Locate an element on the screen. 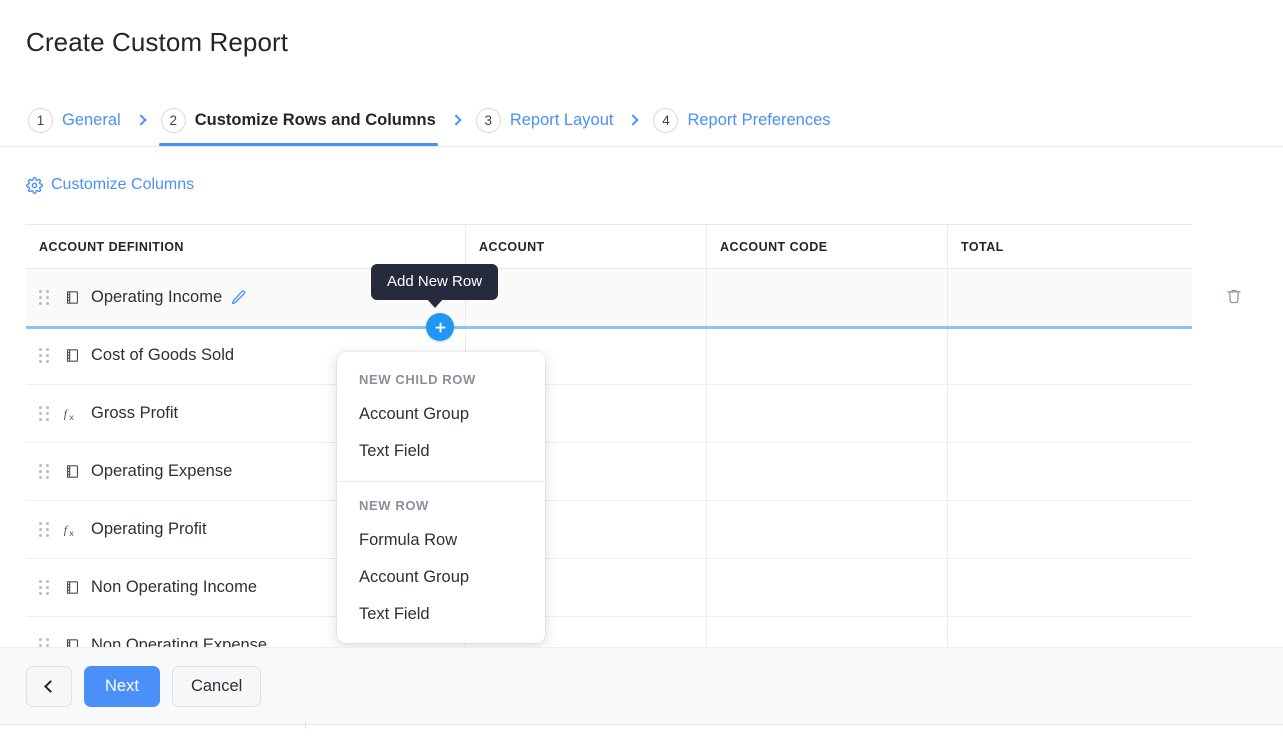 The height and width of the screenshot is (736, 1283). stepper-divider is located at coordinates (641, 146).